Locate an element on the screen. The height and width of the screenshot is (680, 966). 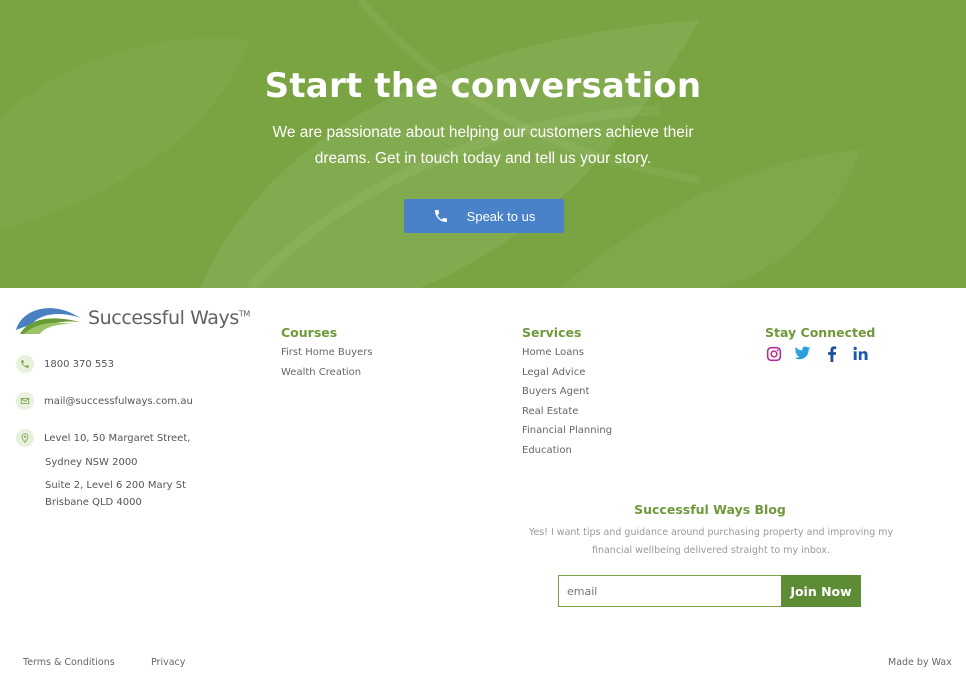
phone-number: 1800 370 553 is located at coordinates (79, 364).